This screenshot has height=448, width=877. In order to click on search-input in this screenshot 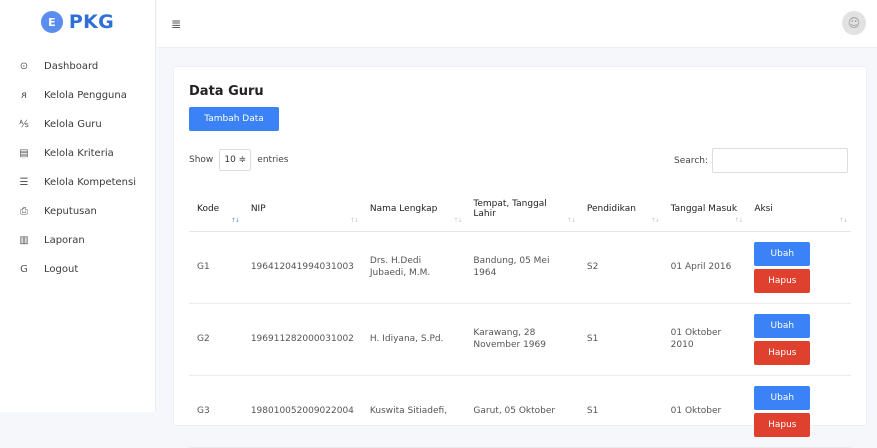, I will do `click(780, 160)`.